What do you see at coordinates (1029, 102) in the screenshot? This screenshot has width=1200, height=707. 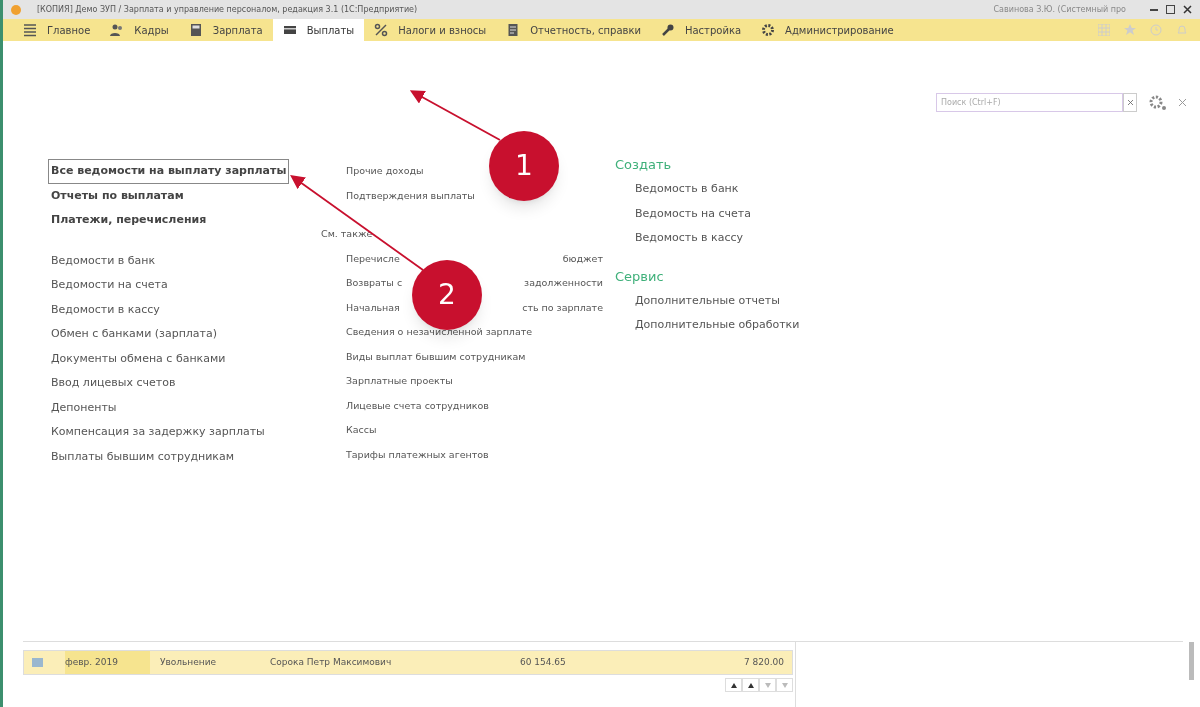 I see `search-field: Поиск (Ctrl+F)` at bounding box center [1029, 102].